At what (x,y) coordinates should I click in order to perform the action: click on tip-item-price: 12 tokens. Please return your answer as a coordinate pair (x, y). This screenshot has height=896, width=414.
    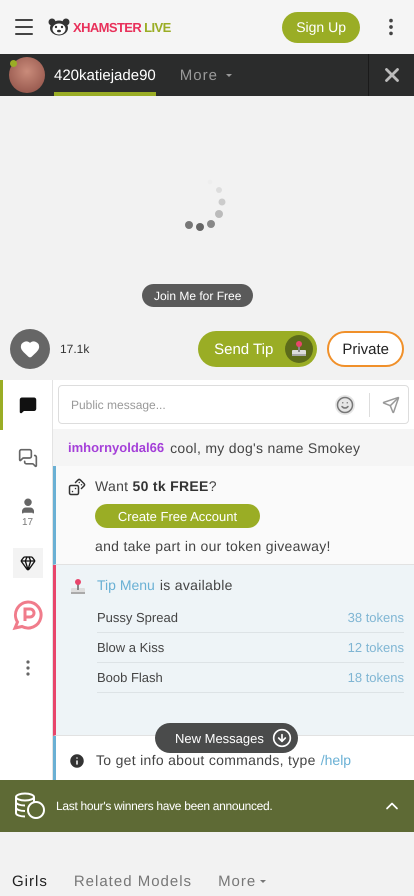
    Looking at the image, I should click on (376, 647).